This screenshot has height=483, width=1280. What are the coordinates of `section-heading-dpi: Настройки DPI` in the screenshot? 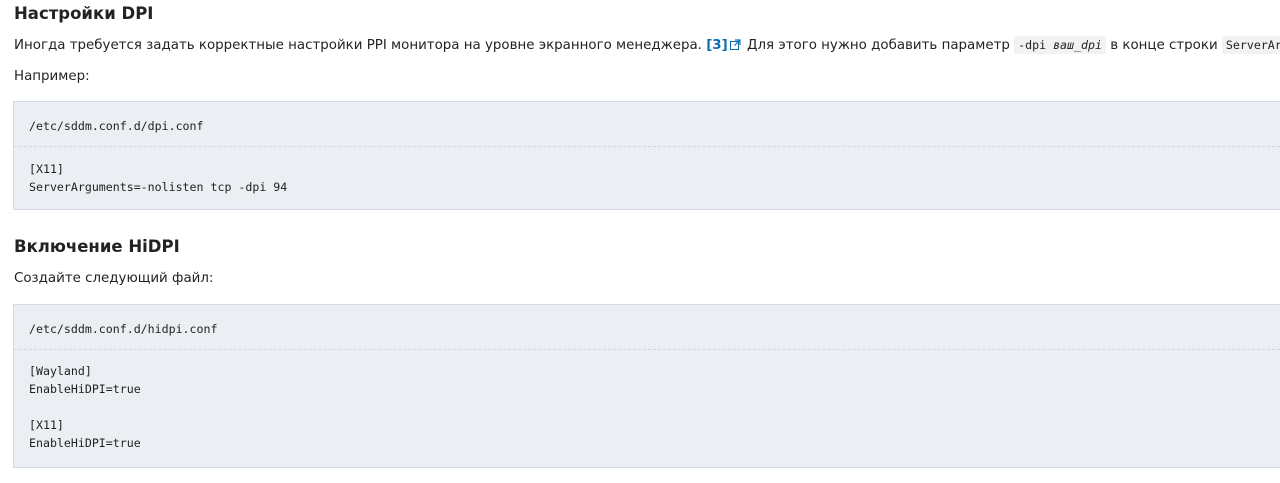 It's located at (84, 13).